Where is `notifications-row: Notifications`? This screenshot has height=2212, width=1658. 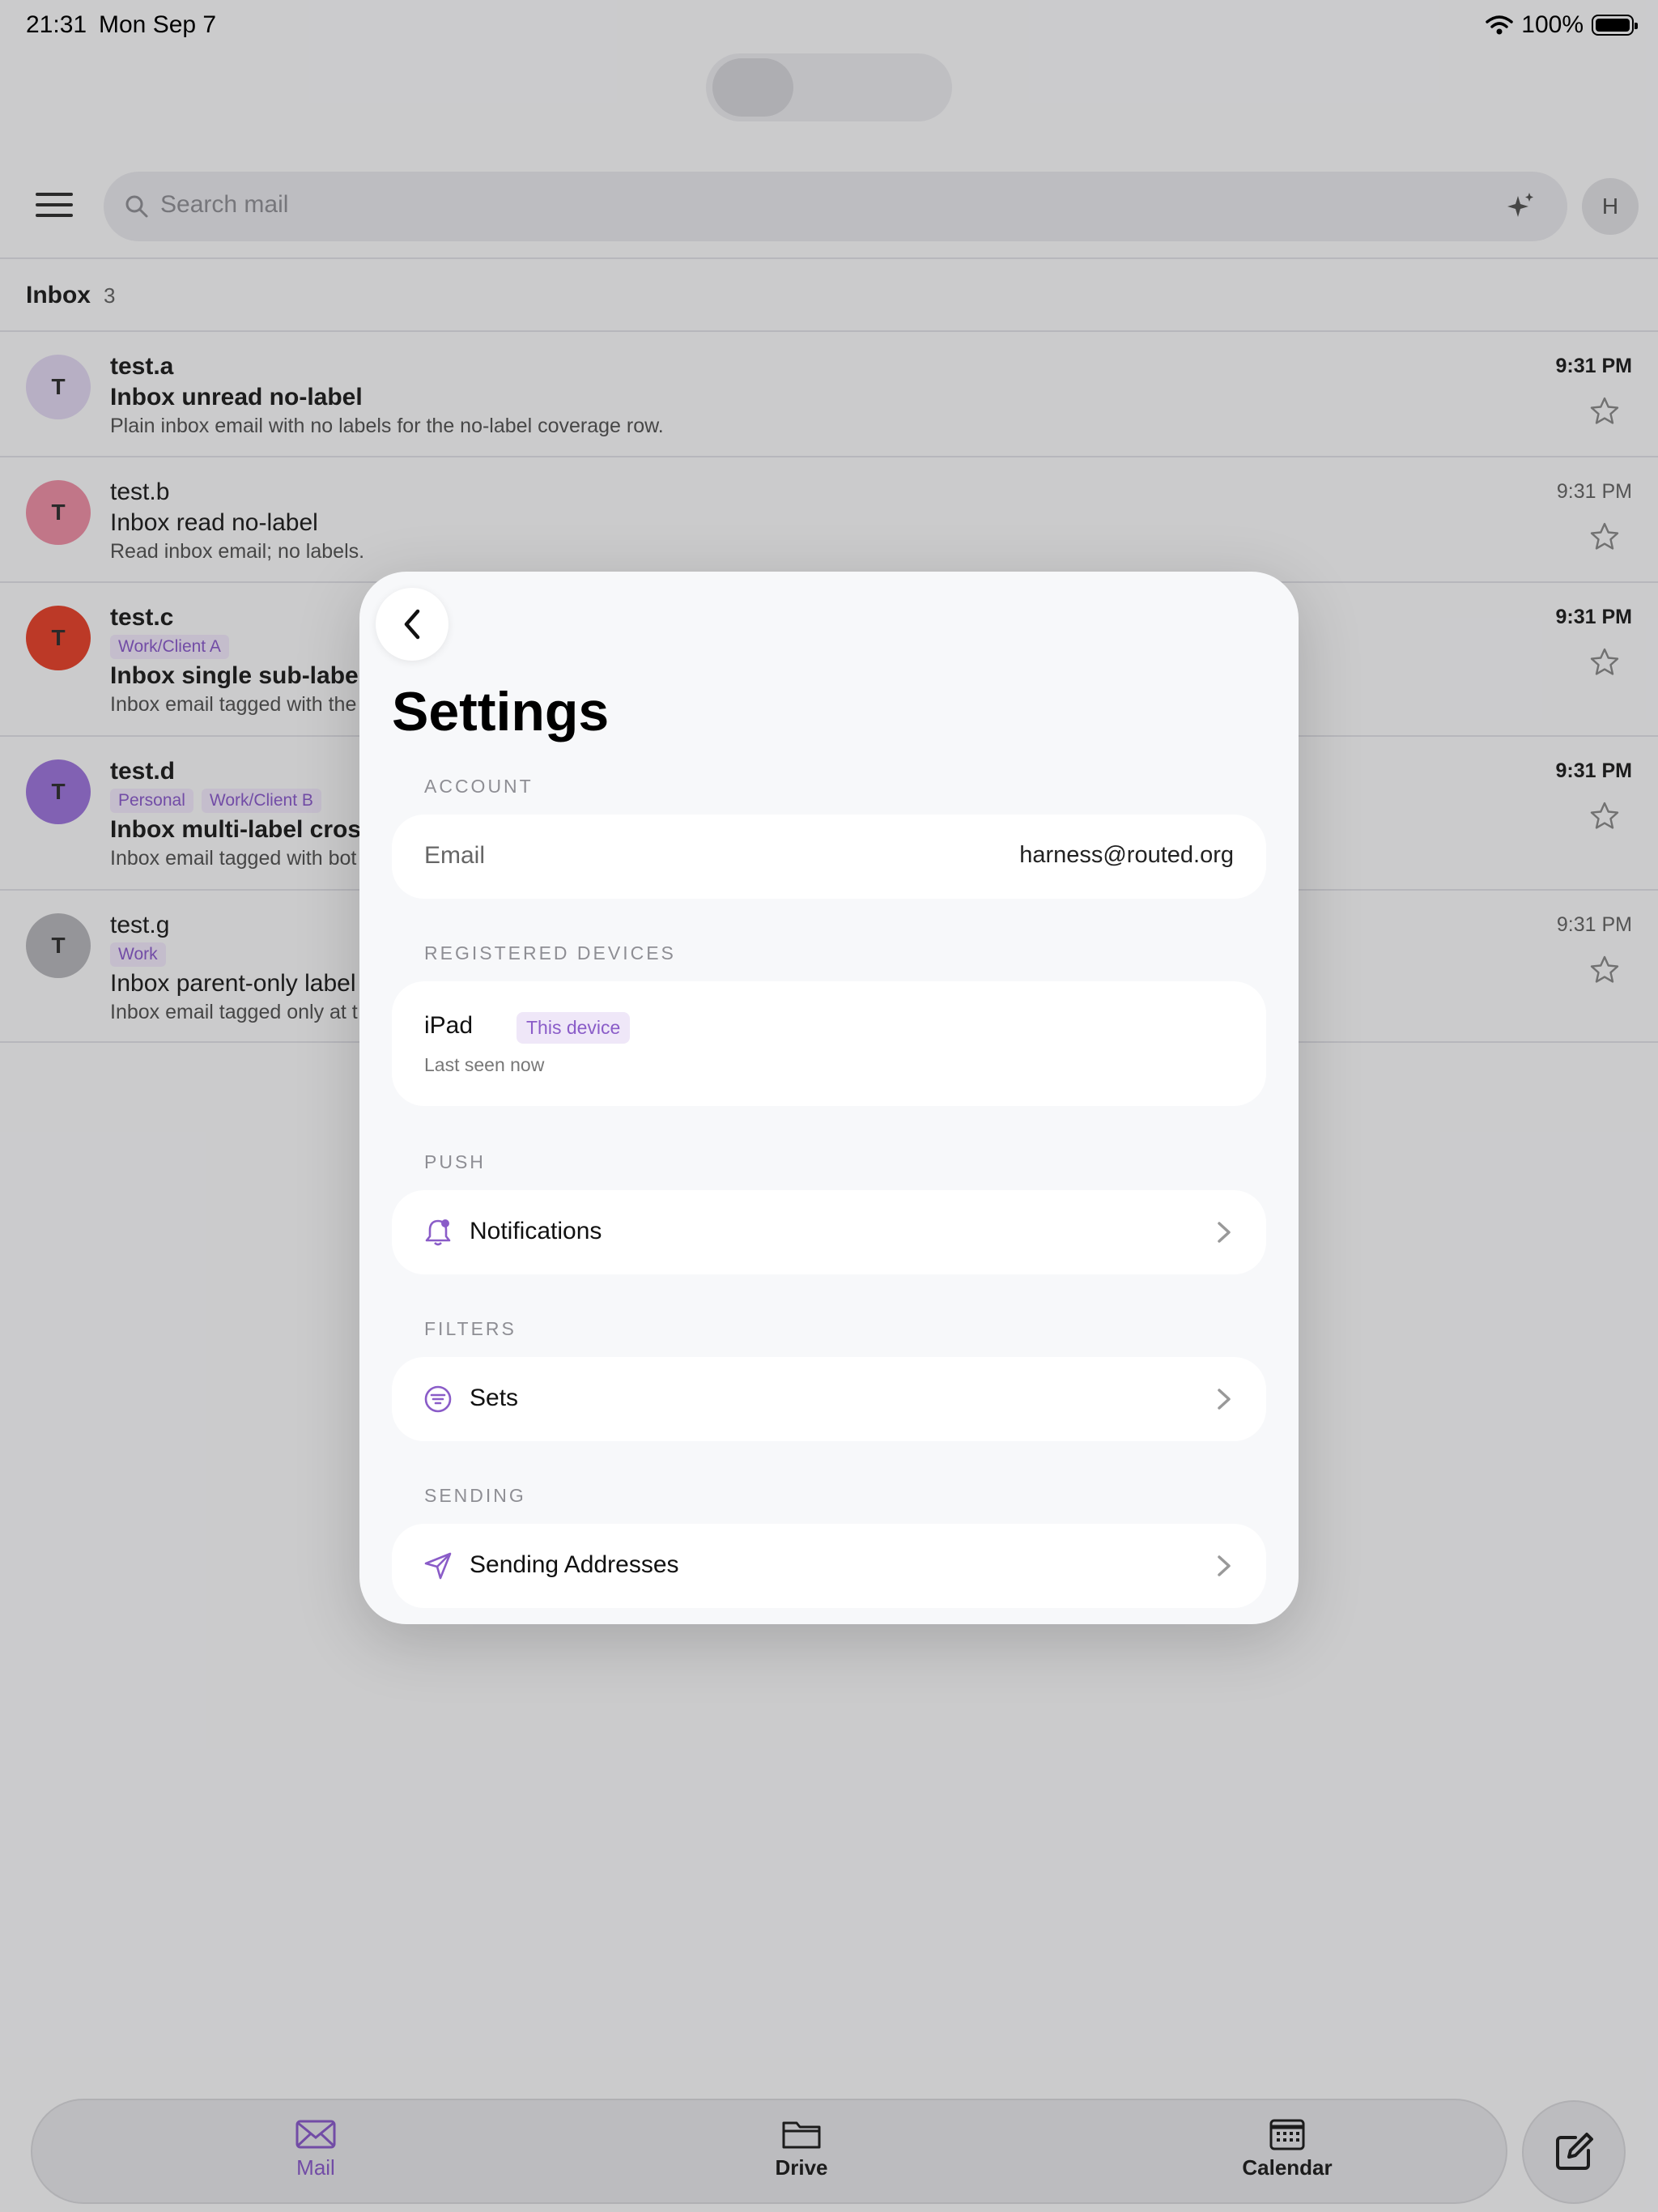 notifications-row: Notifications is located at coordinates (829, 1232).